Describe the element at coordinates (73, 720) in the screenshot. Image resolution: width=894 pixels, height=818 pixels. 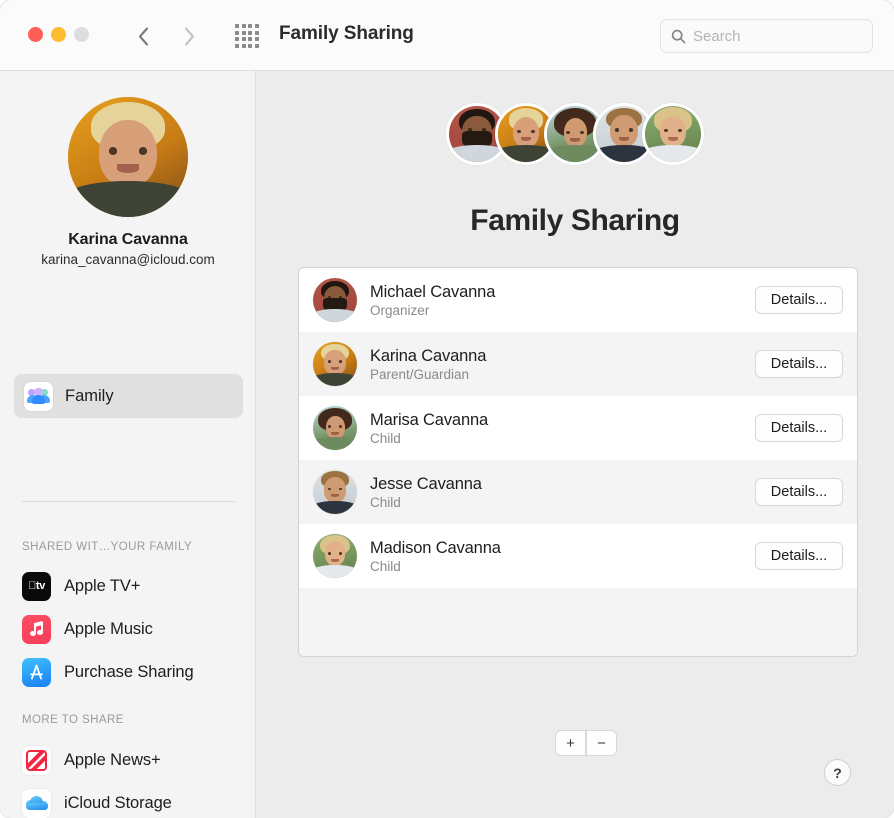
I see `sidebar-section-header-more: MORE TO SHARE` at that location.